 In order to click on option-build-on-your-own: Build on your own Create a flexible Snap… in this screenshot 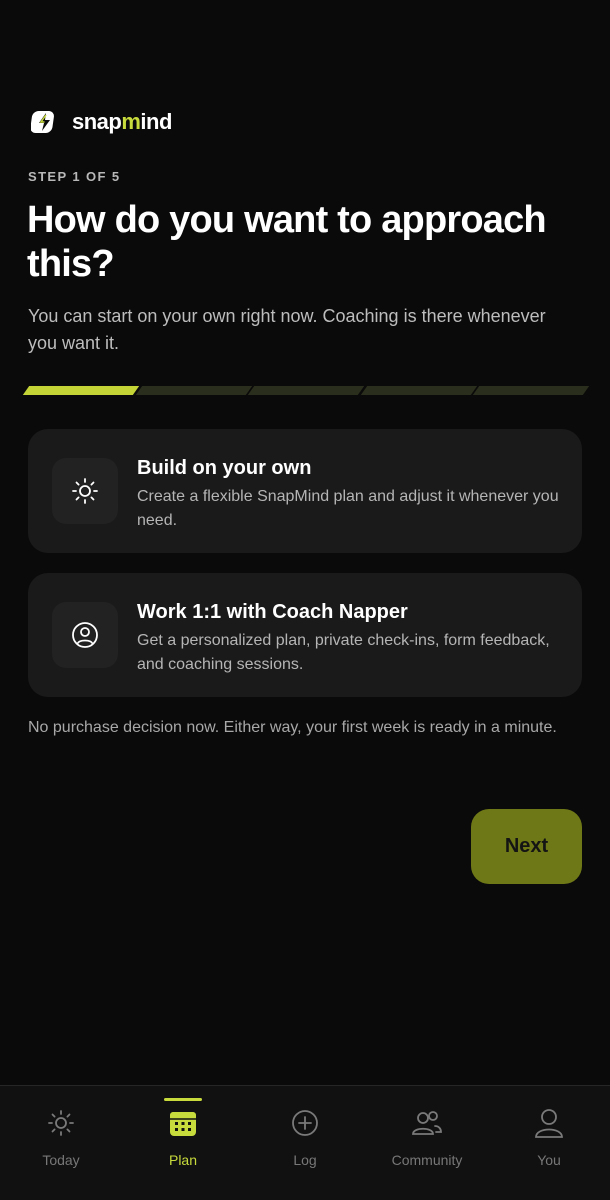, I will do `click(305, 491)`.